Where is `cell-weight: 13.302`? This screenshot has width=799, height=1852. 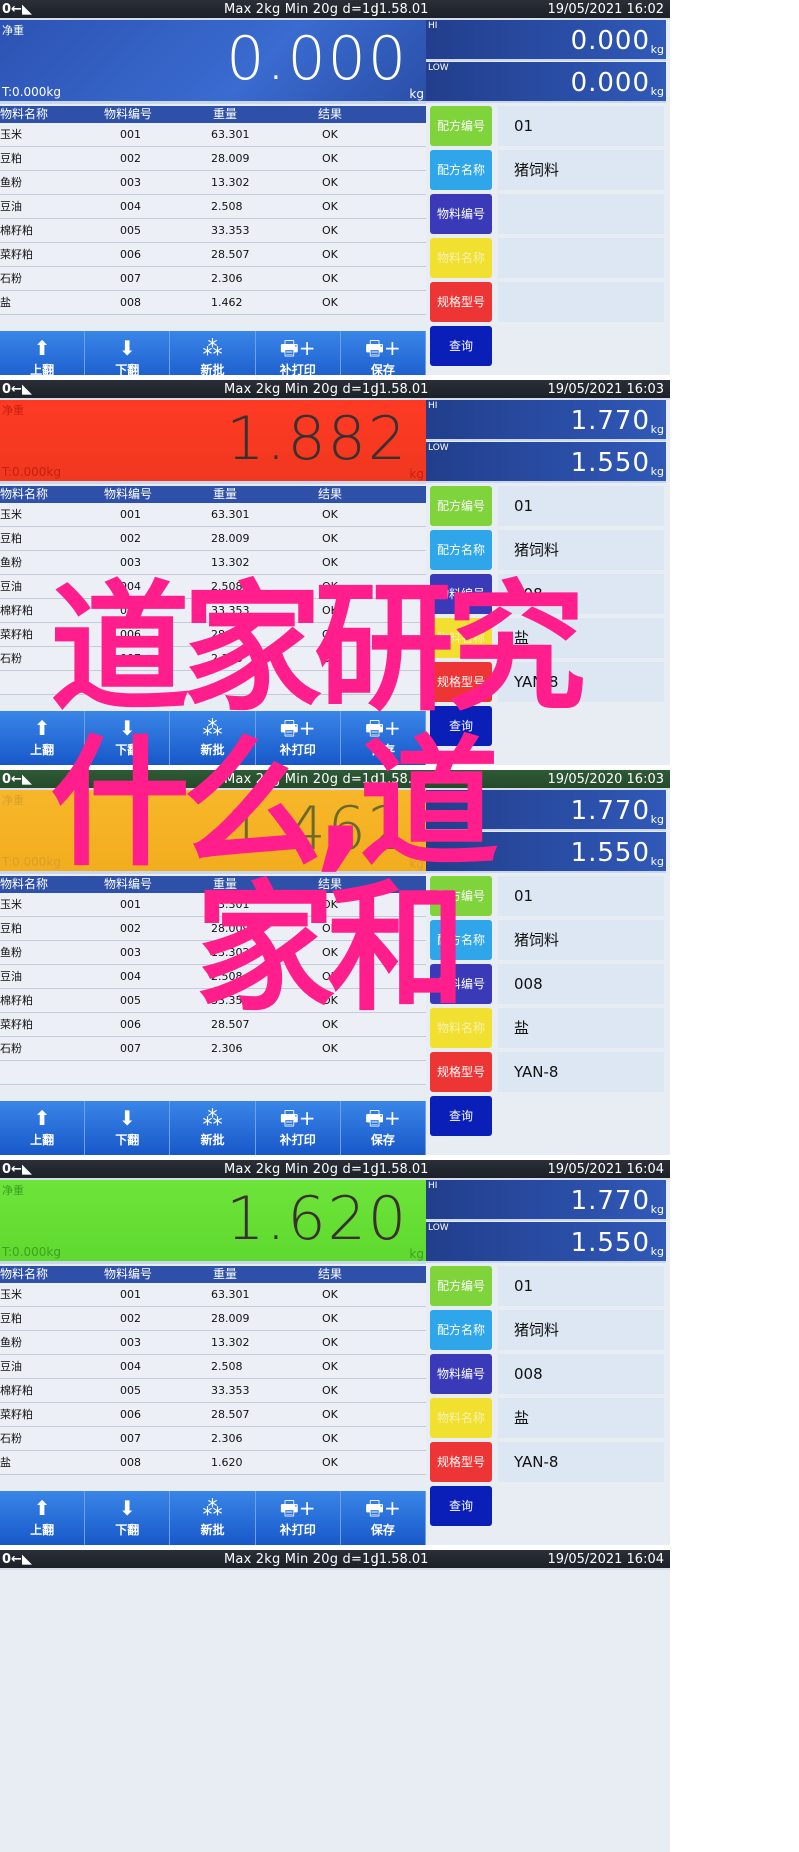 cell-weight: 13.302 is located at coordinates (230, 1342).